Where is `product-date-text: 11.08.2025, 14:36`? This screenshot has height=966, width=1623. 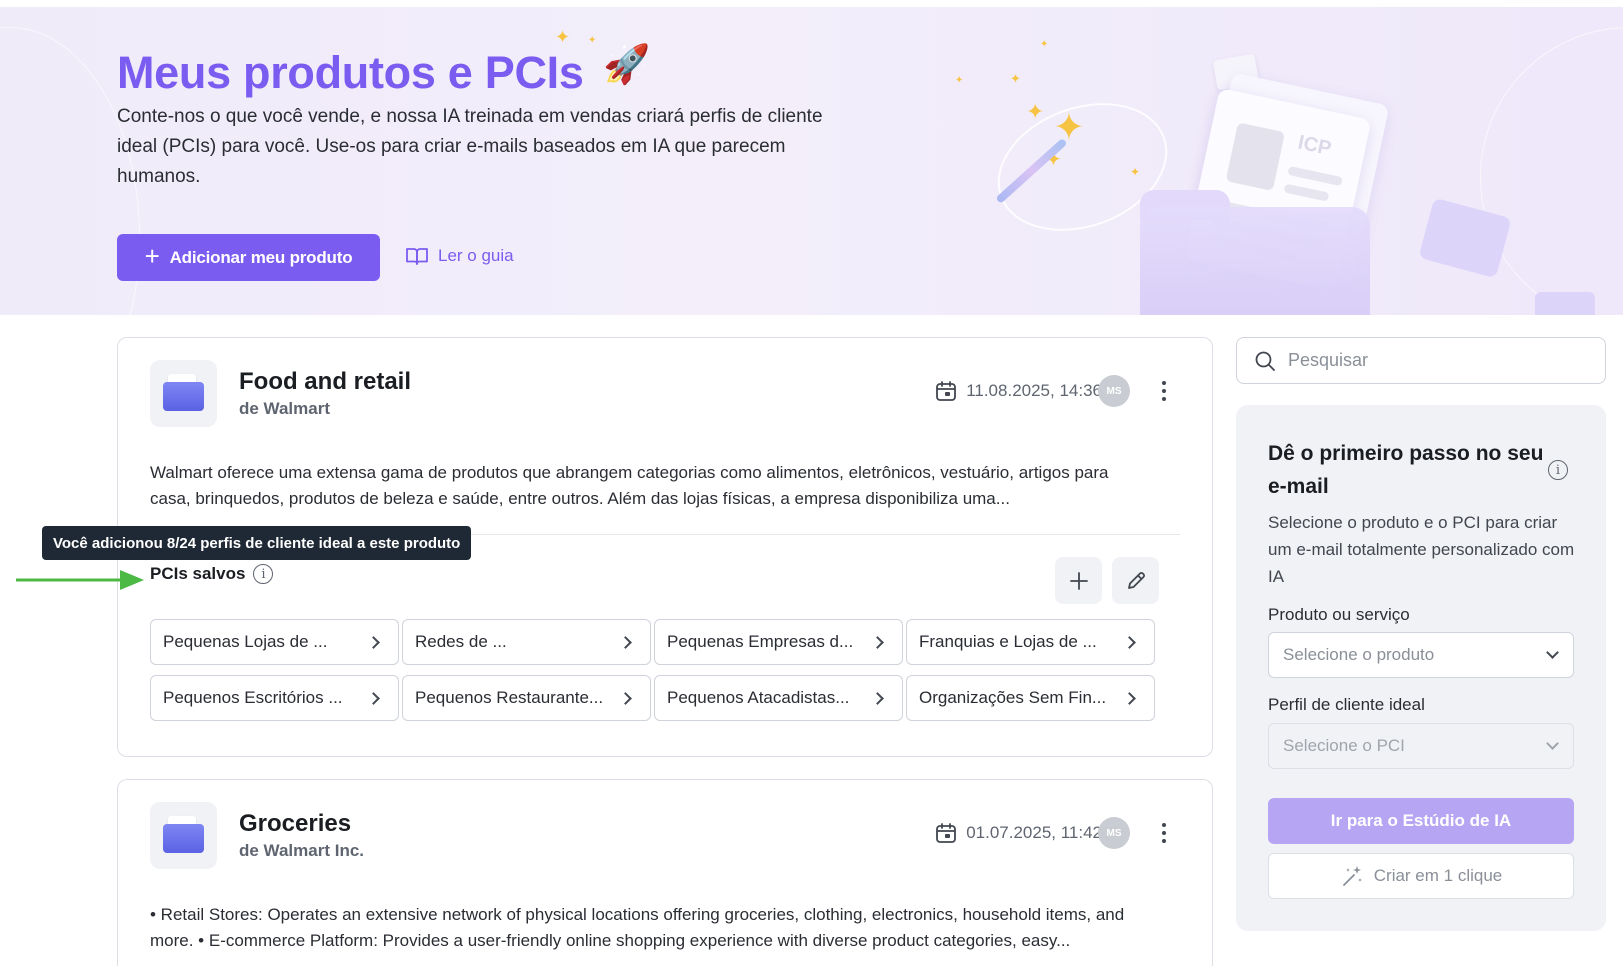 product-date-text: 11.08.2025, 14:36 is located at coordinates (1034, 390).